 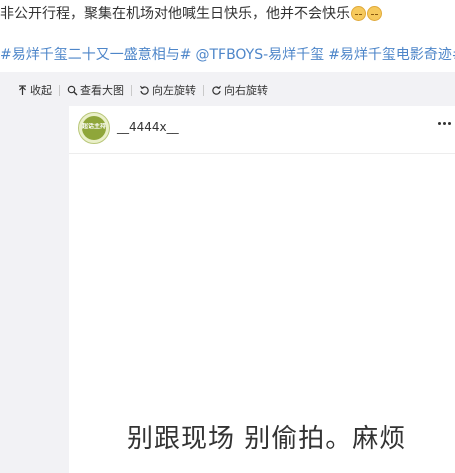 I want to click on rotate-left-icon, so click(x=144, y=90).